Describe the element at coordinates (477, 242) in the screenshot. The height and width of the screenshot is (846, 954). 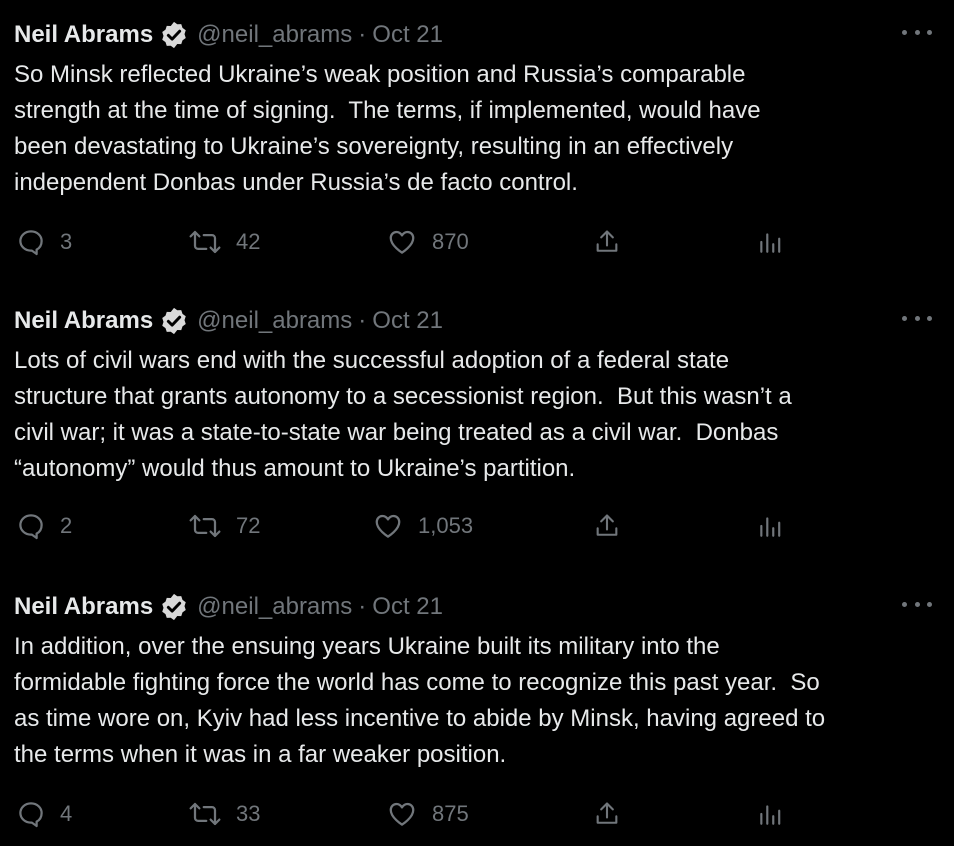
I see `tweet-actions: 3 42 870` at that location.